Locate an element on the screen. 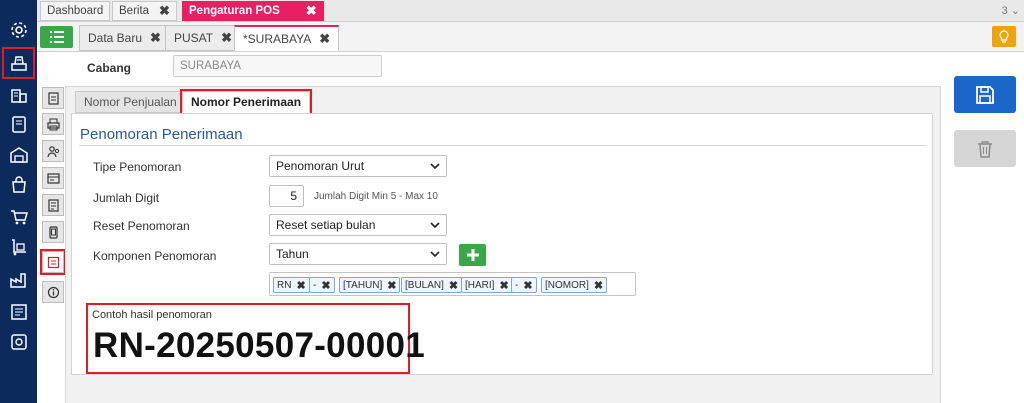 The height and width of the screenshot is (403, 1024). select-value: Tahun is located at coordinates (292, 254).